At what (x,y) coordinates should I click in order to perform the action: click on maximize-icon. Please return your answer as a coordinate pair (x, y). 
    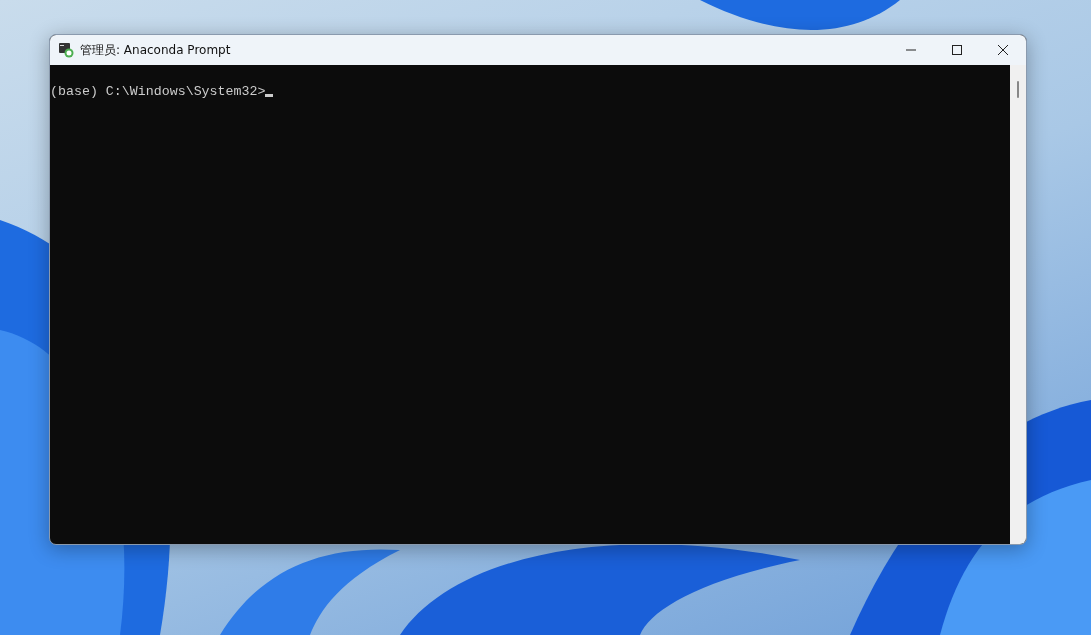
    Looking at the image, I should click on (957, 50).